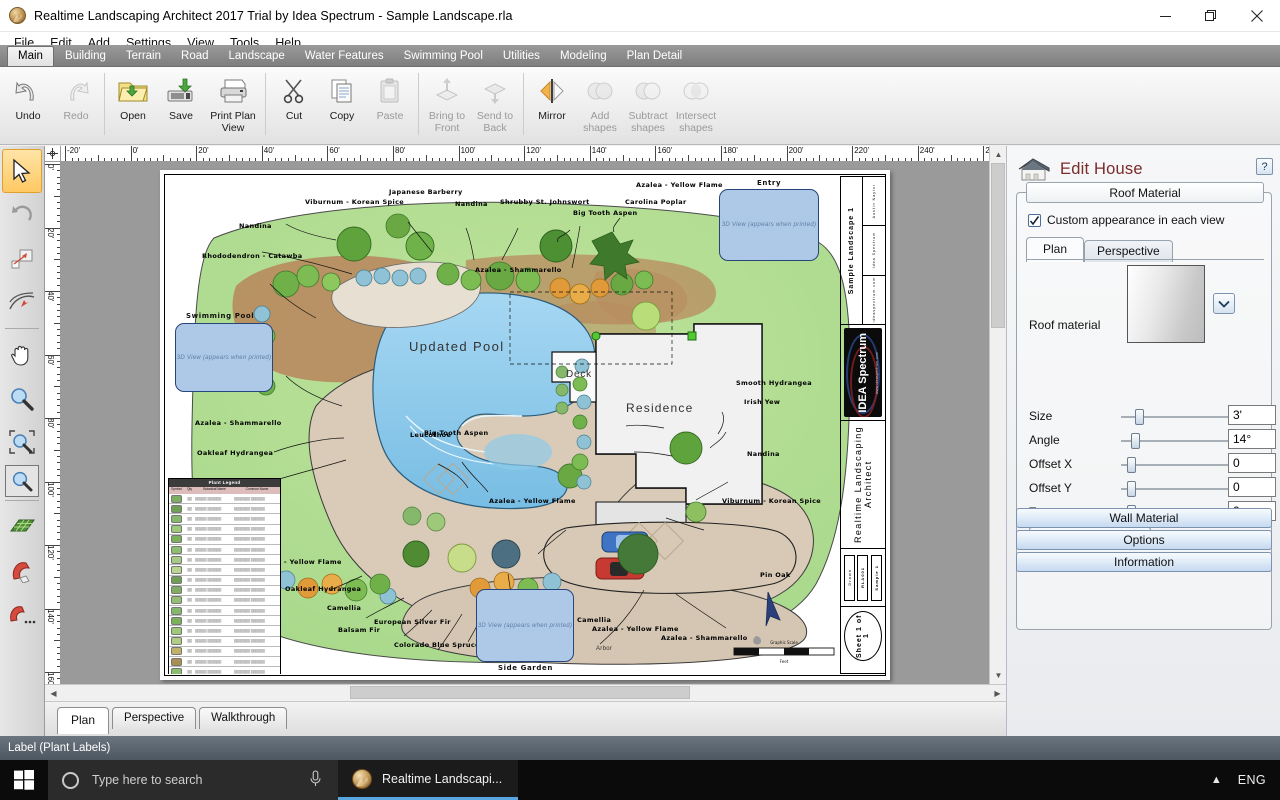  I want to click on legend-row: ▒▒ ▒▒▒▒▒ ▒▒▒▒▒▒ ▒▒▒▒▒▒▒ ▒▒▒▒▒▒, so click(224, 581).